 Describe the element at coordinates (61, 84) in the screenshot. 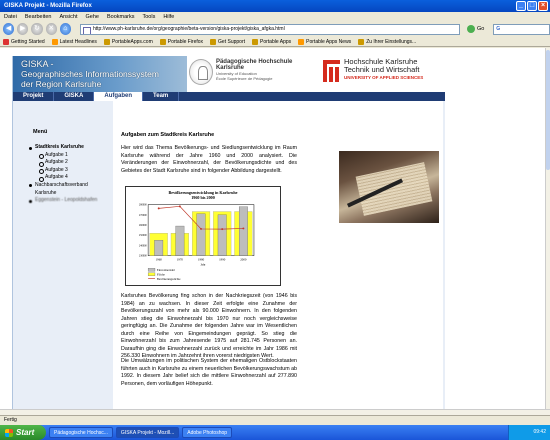

I see `giska-region: der Region Karlsruhe` at that location.